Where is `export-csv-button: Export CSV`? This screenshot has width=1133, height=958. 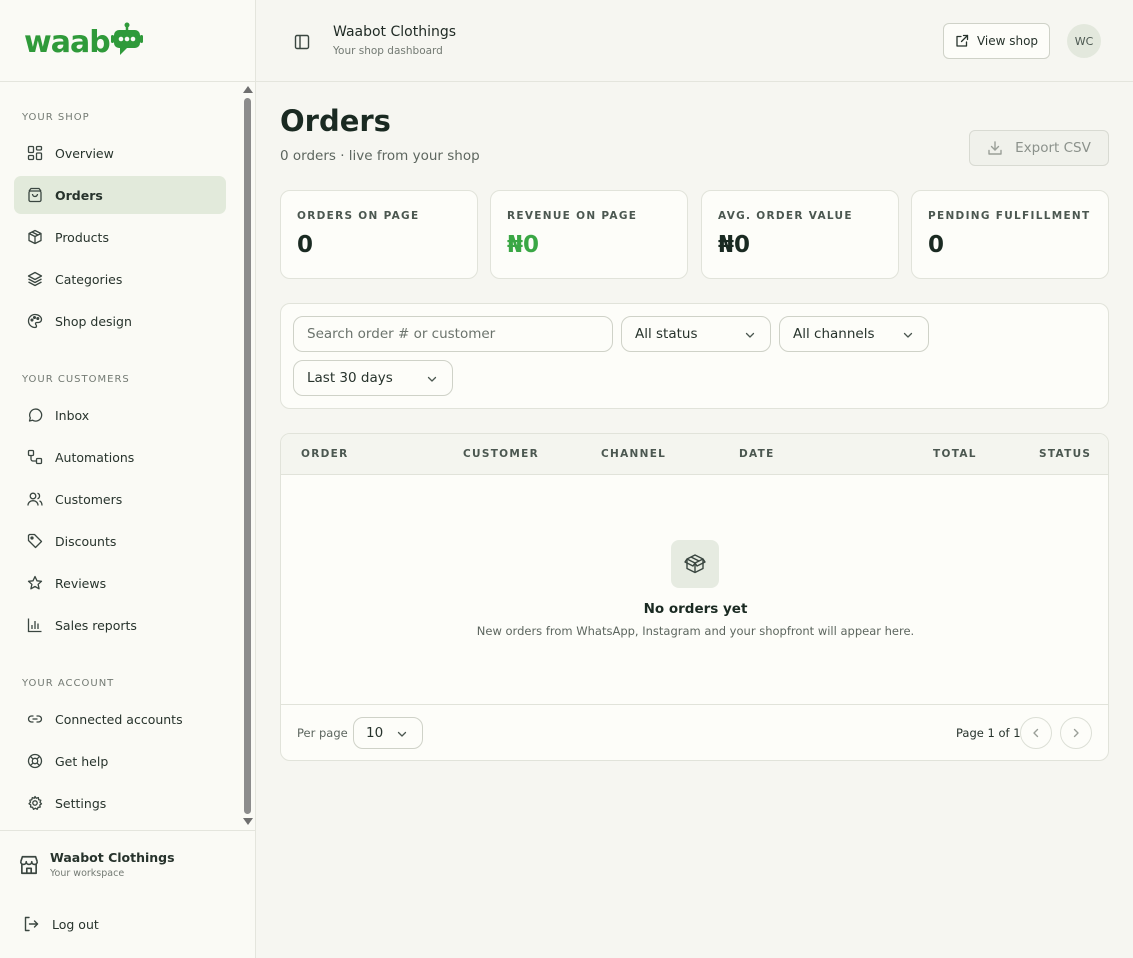 export-csv-button: Export CSV is located at coordinates (1039, 148).